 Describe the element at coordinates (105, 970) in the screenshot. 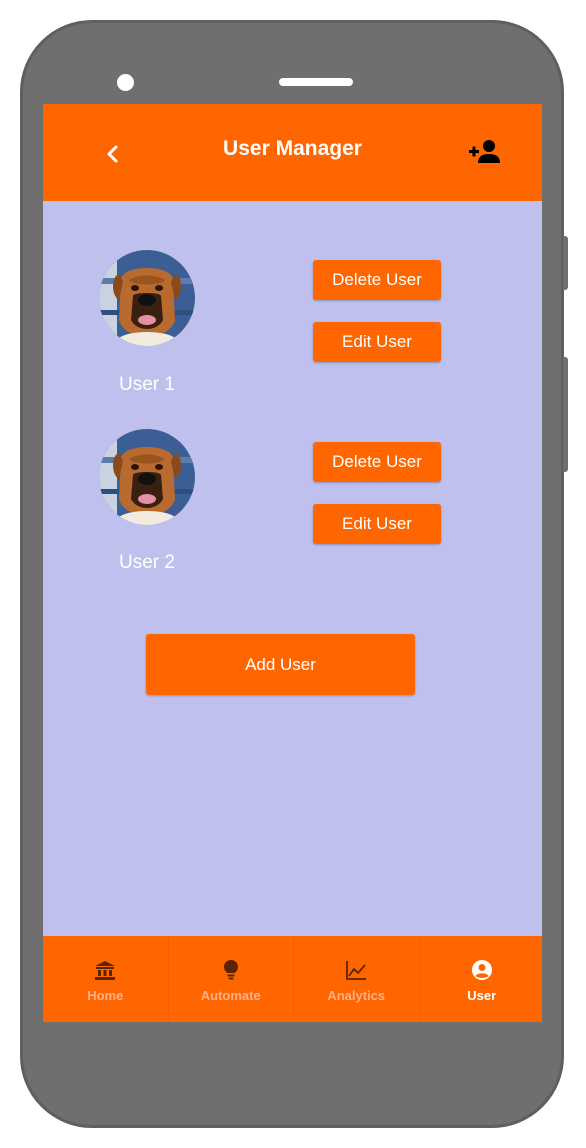

I see `bank-icon` at that location.